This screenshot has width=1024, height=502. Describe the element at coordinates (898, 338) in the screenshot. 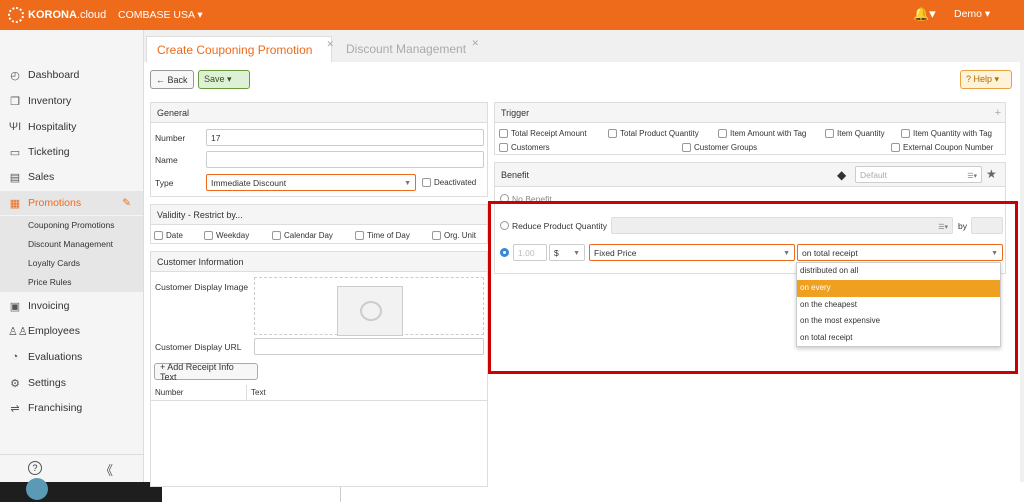

I see `scope-option-on-total-receipt: on total receipt` at that location.